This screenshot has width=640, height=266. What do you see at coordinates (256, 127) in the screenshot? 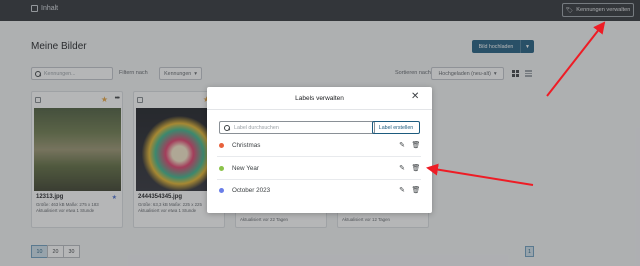
I see `label-search-placeholder: Label durchsuchen` at bounding box center [256, 127].